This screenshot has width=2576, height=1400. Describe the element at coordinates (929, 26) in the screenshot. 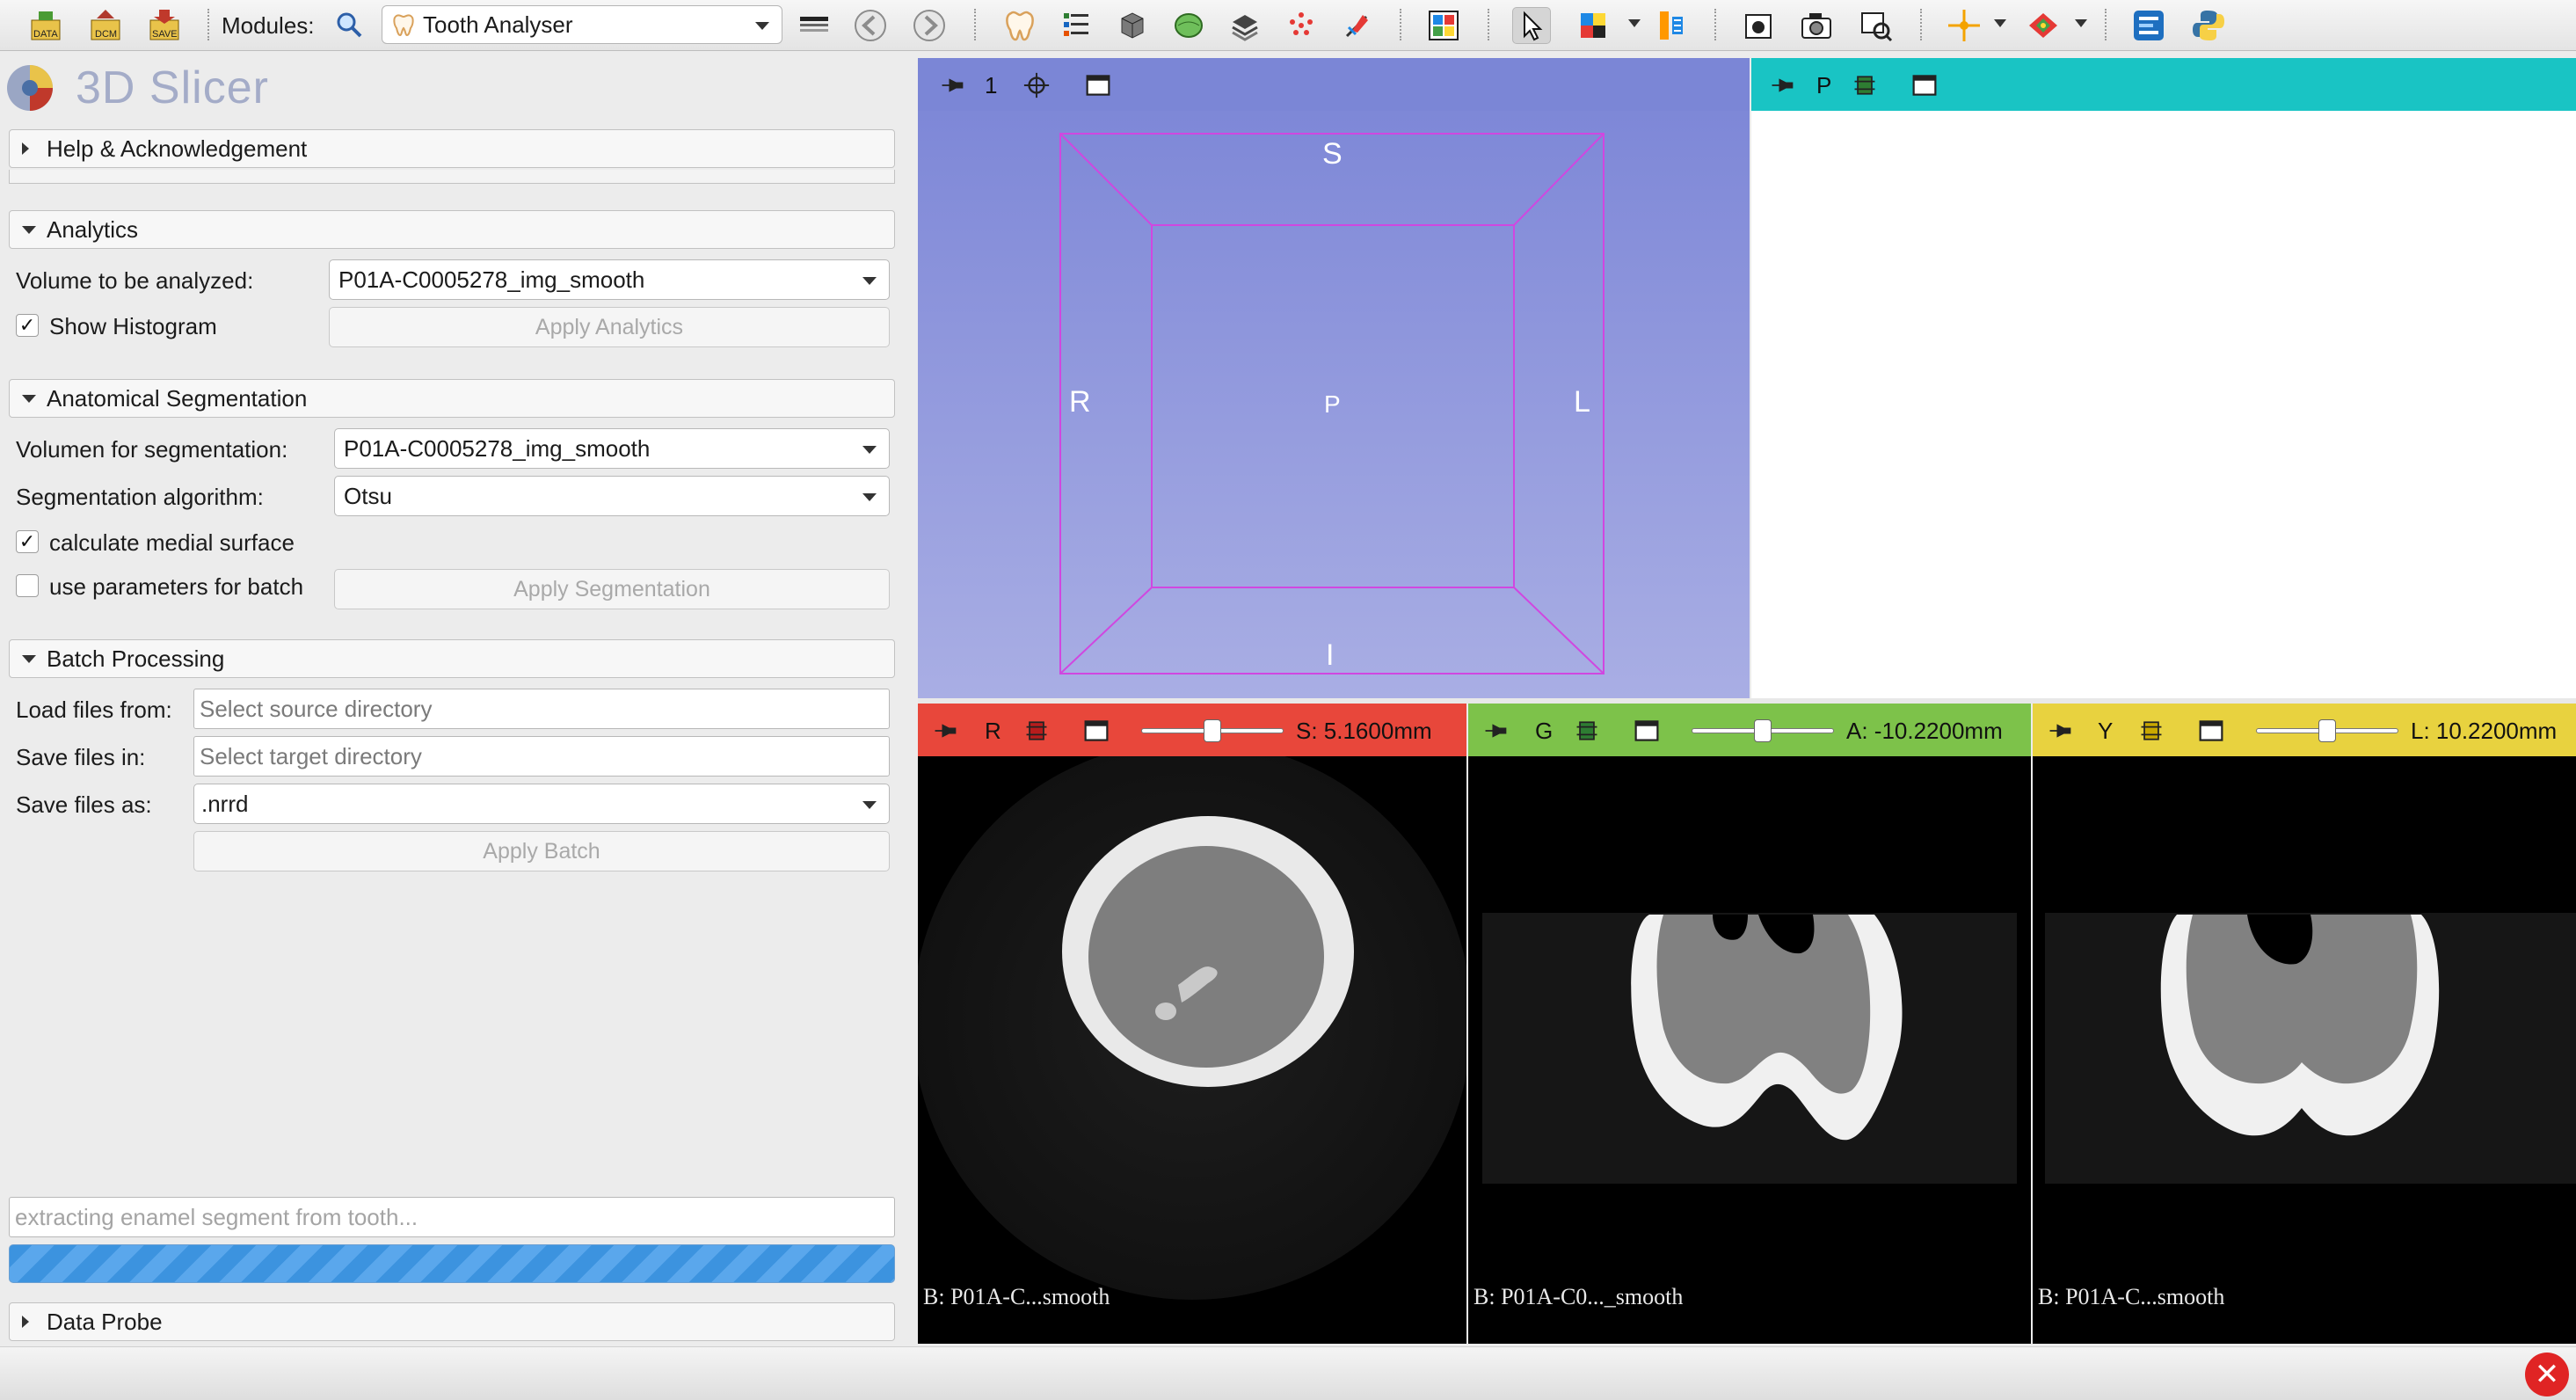

I see `forward-icon` at that location.